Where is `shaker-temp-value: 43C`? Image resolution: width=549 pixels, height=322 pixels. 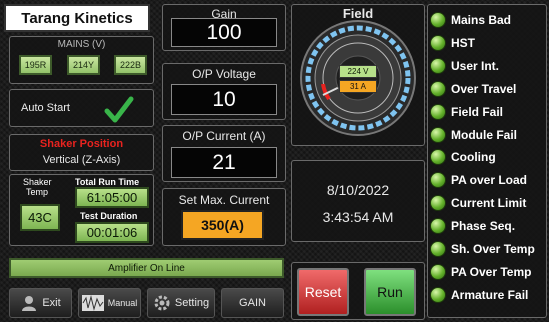
shaker-temp-value: 43C is located at coordinates (40, 217).